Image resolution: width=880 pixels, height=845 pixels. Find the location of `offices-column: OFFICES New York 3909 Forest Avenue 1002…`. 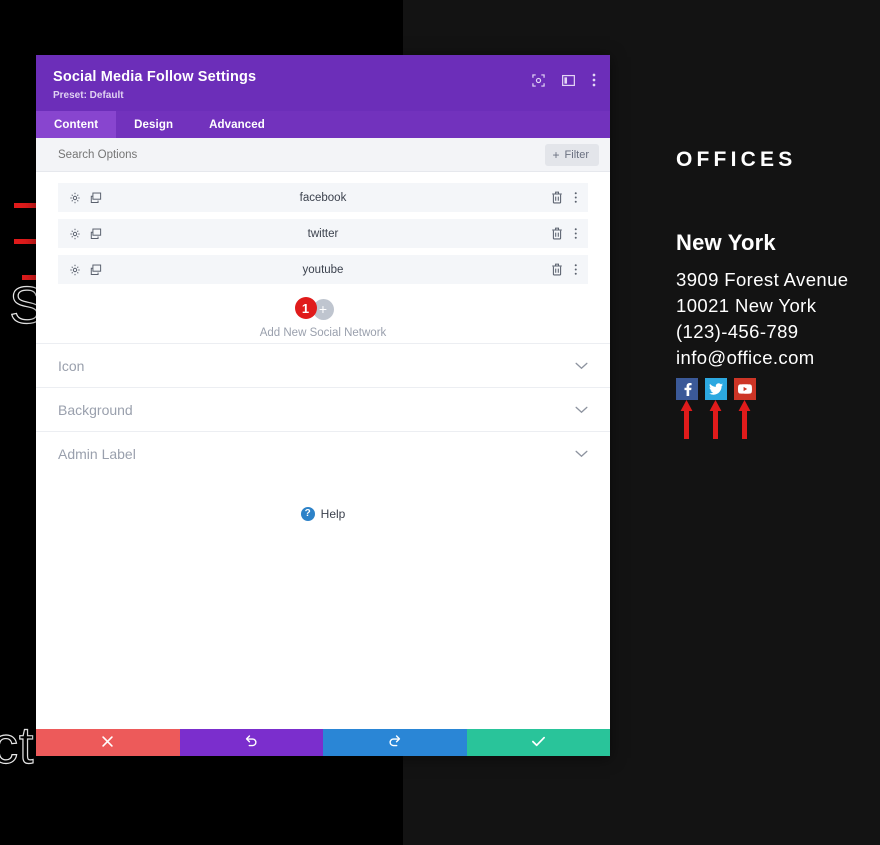

offices-column: OFFICES New York 3909 Forest Avenue 1002… is located at coordinates (776, 274).